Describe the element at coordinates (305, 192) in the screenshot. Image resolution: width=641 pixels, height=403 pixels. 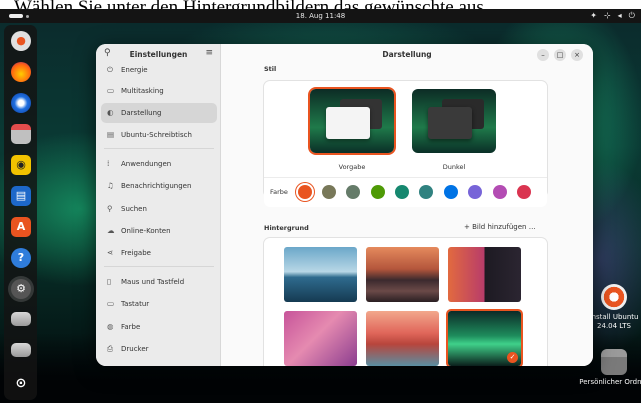
I see `accent-swatch-orange` at that location.